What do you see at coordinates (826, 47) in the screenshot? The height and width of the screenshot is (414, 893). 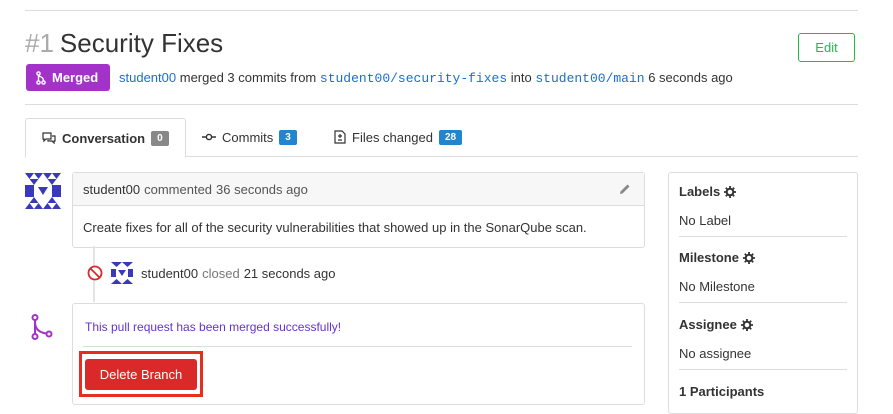 I see `edit-button: Edit` at bounding box center [826, 47].